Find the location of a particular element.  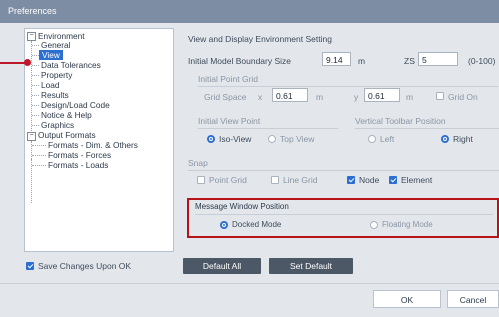

tree-item-formats-loads: Formats - Loads is located at coordinates (78, 165).